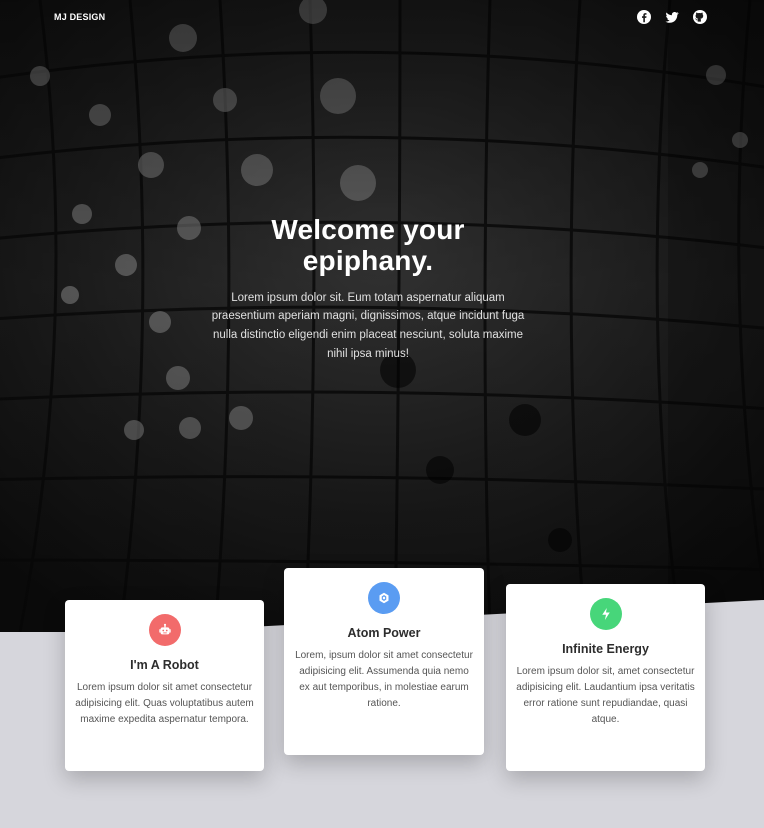 This screenshot has height=828, width=764. What do you see at coordinates (644, 17) in the screenshot?
I see `facebook-icon` at bounding box center [644, 17].